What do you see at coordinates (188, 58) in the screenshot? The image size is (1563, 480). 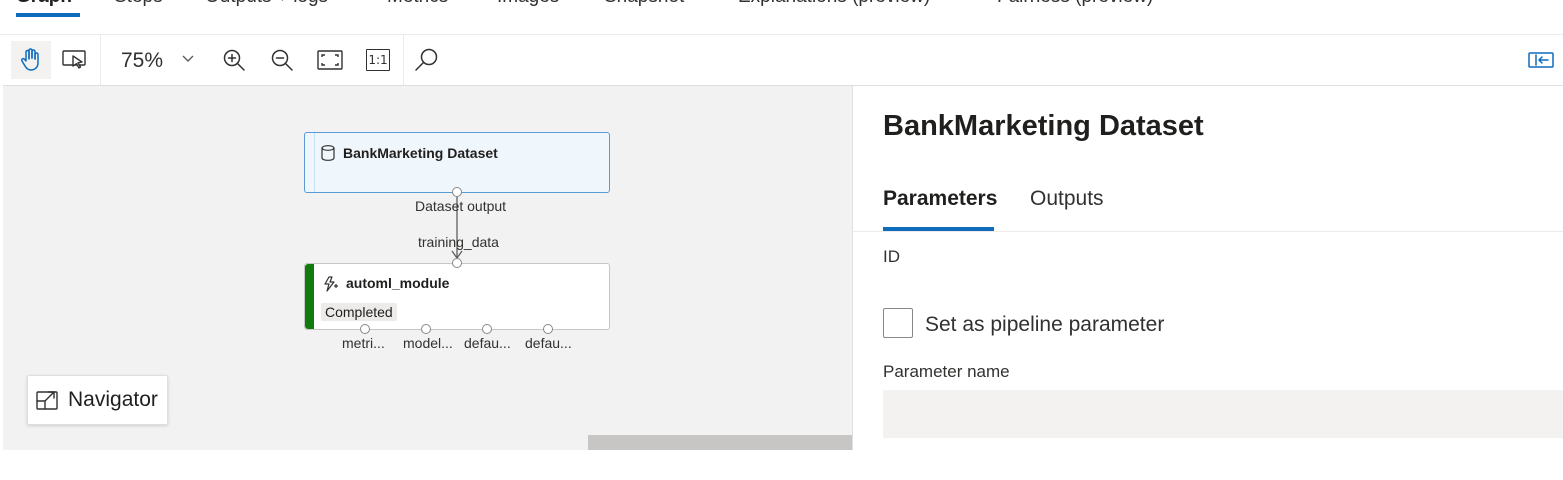 I see `chevron-down-icon` at bounding box center [188, 58].